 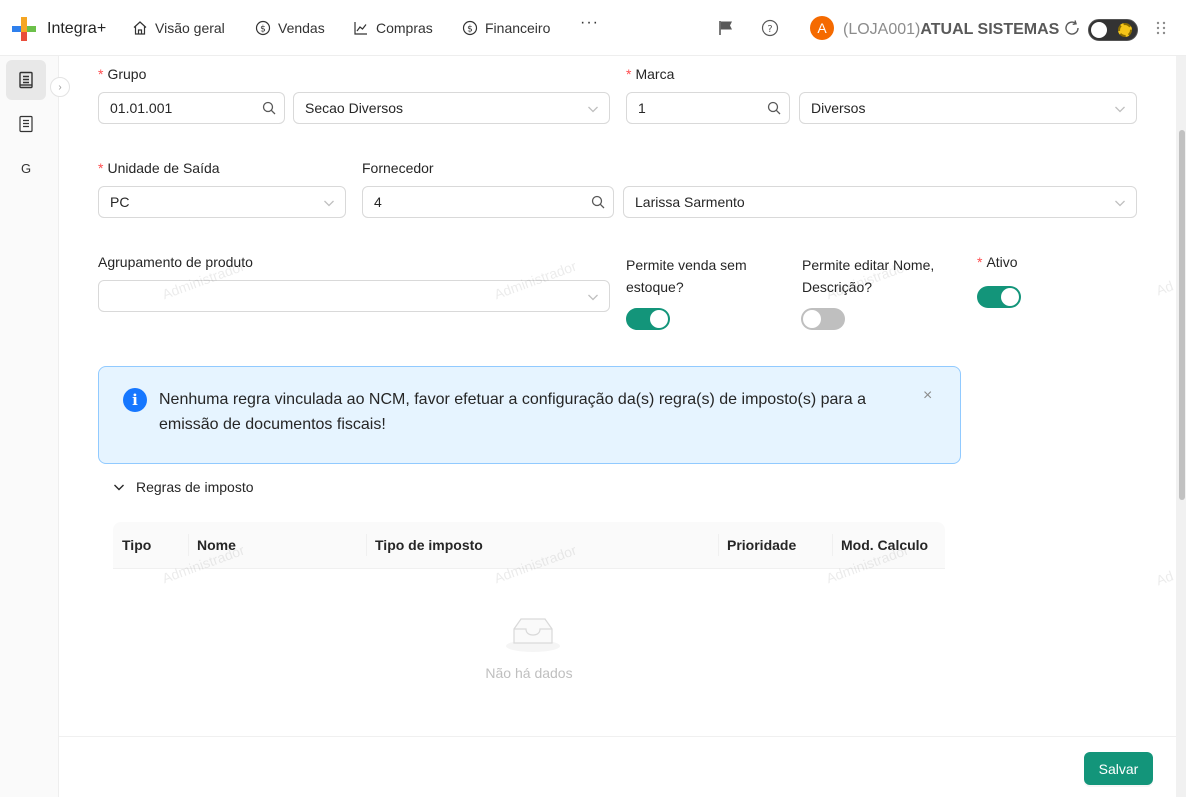 I want to click on line-chart-icon, so click(x=360, y=28).